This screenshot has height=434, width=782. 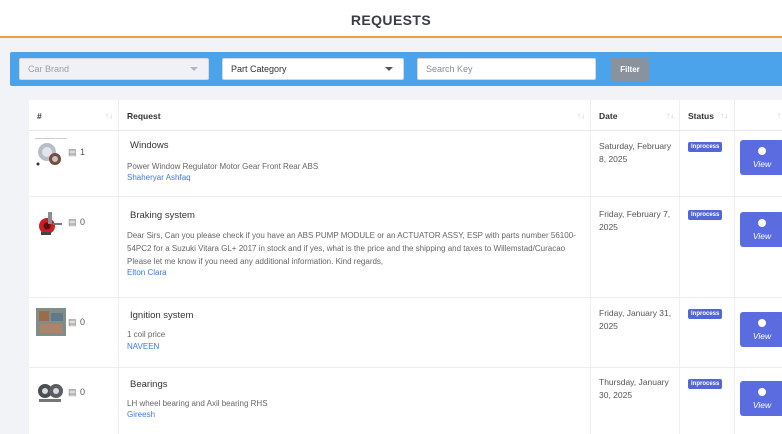 I want to click on request-description: 1 coil price, so click(x=146, y=334).